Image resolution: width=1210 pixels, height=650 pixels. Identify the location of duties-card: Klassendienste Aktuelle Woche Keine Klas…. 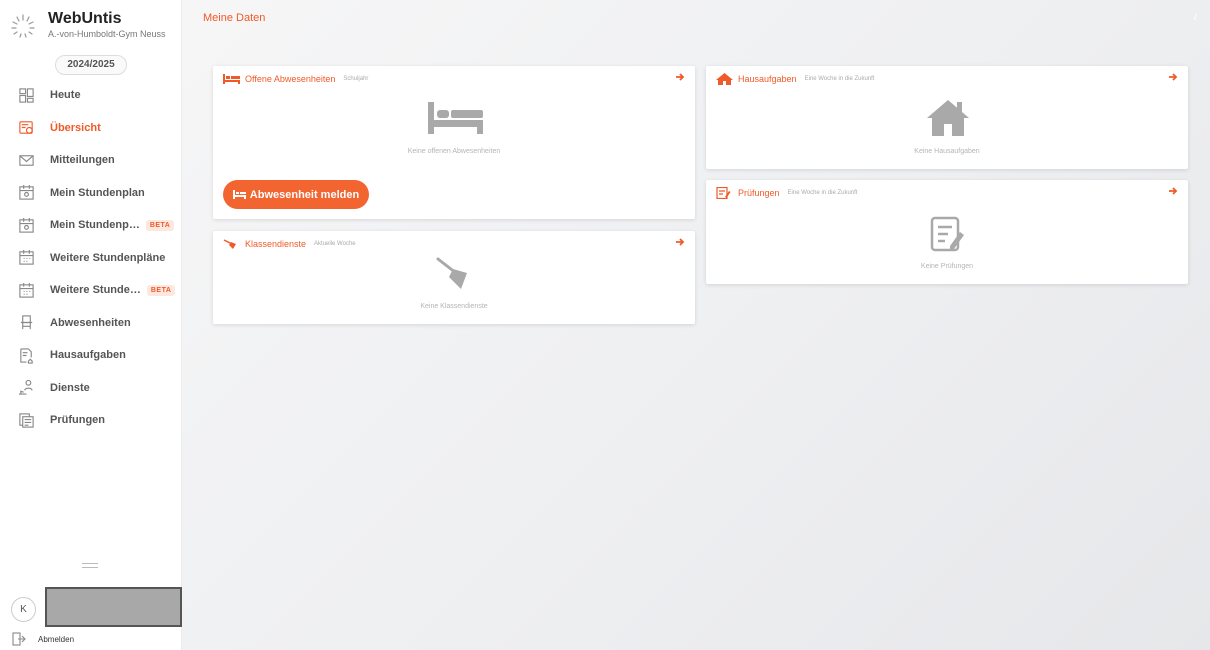
(454, 277).